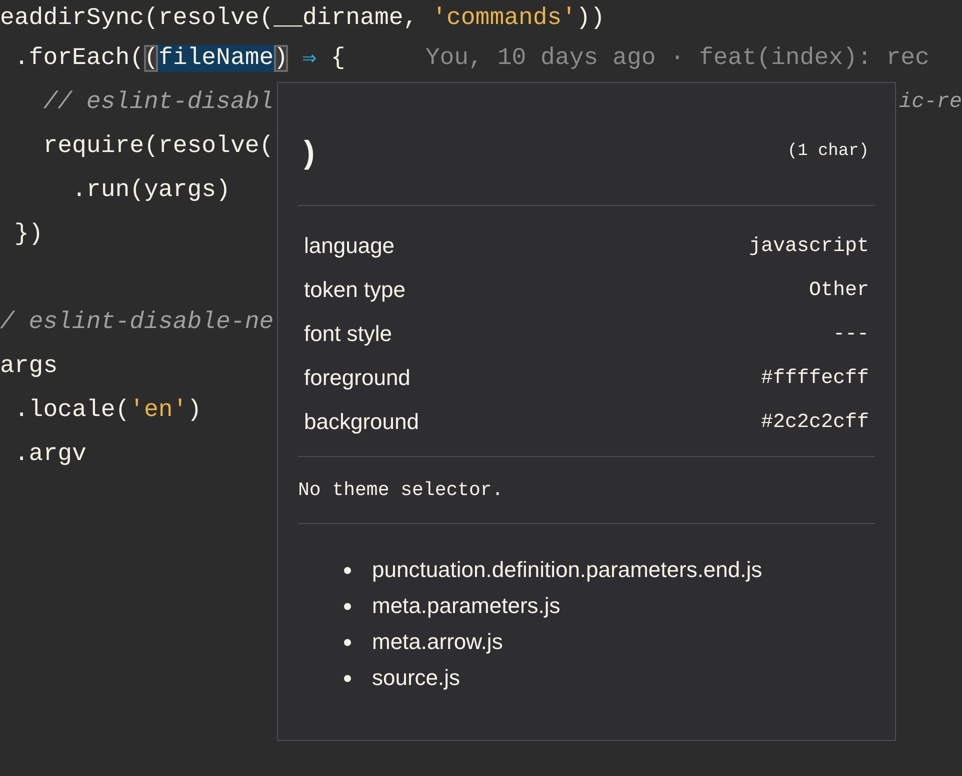 Image resolution: width=962 pixels, height=776 pixels. I want to click on selected-text: fileName, so click(216, 58).